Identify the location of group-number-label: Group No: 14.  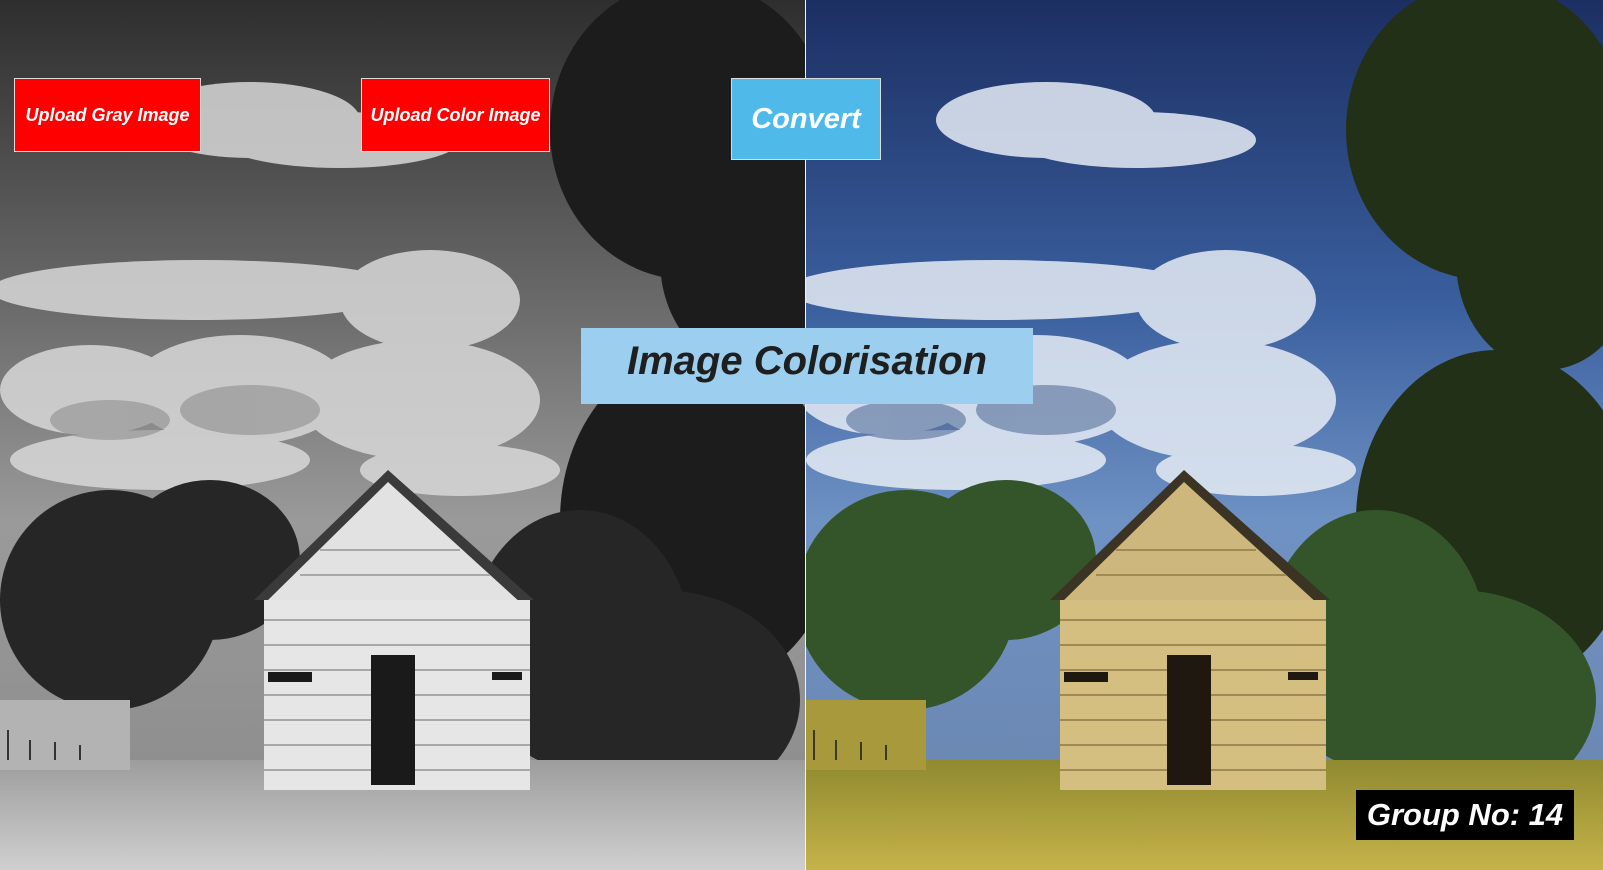
(1465, 815).